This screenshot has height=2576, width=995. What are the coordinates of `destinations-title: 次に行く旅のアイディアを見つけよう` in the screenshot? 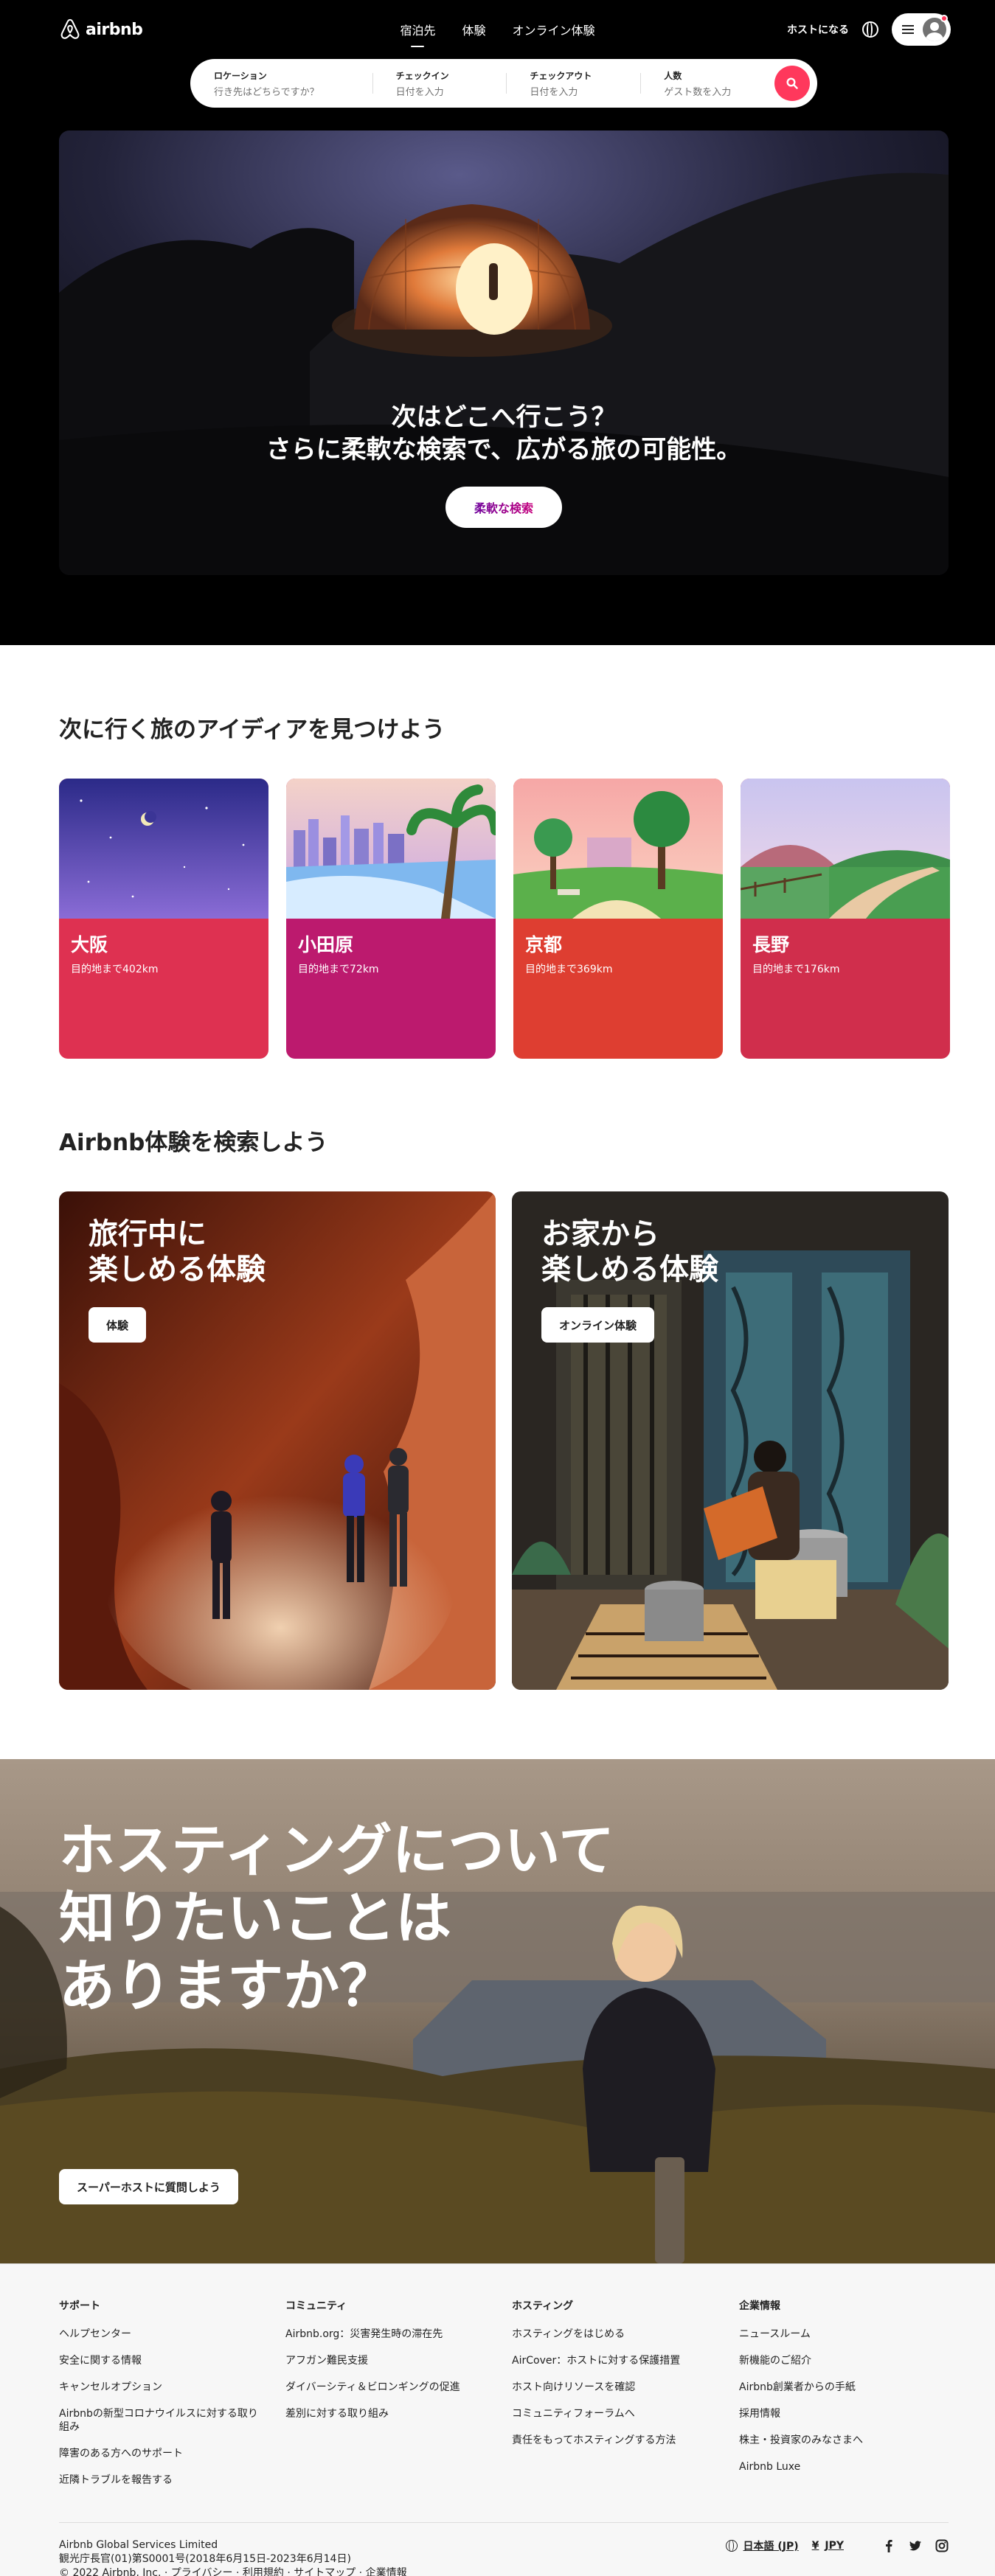 It's located at (252, 730).